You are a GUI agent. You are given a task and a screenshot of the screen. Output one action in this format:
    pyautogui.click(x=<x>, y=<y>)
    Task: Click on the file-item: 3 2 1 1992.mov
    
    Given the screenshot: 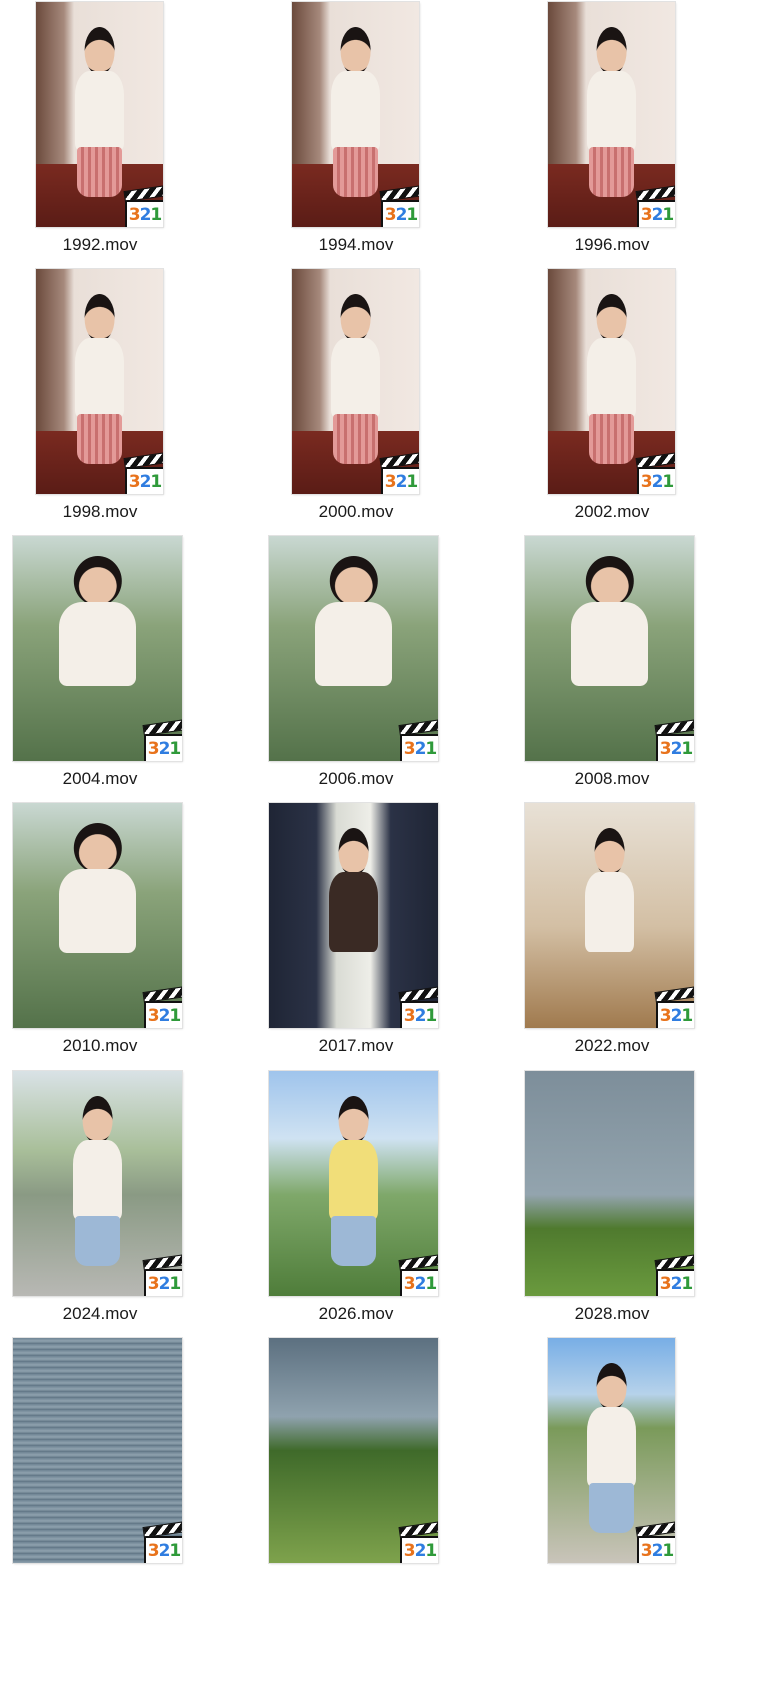 What is the action you would take?
    pyautogui.click(x=128, y=147)
    